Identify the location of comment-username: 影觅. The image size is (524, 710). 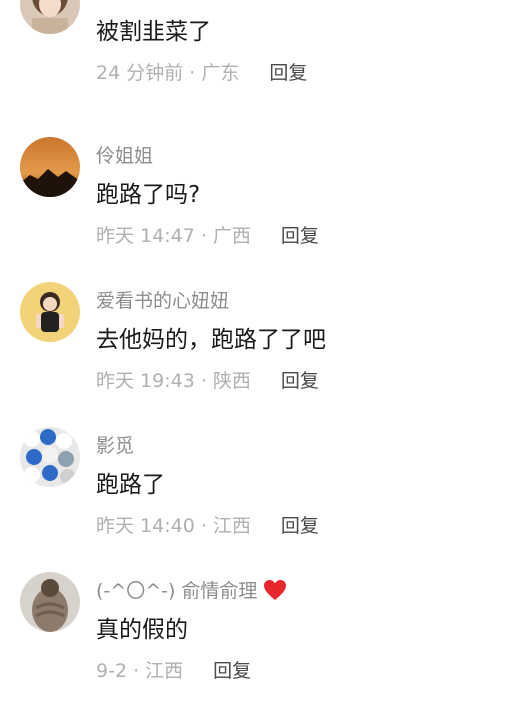
(115, 444).